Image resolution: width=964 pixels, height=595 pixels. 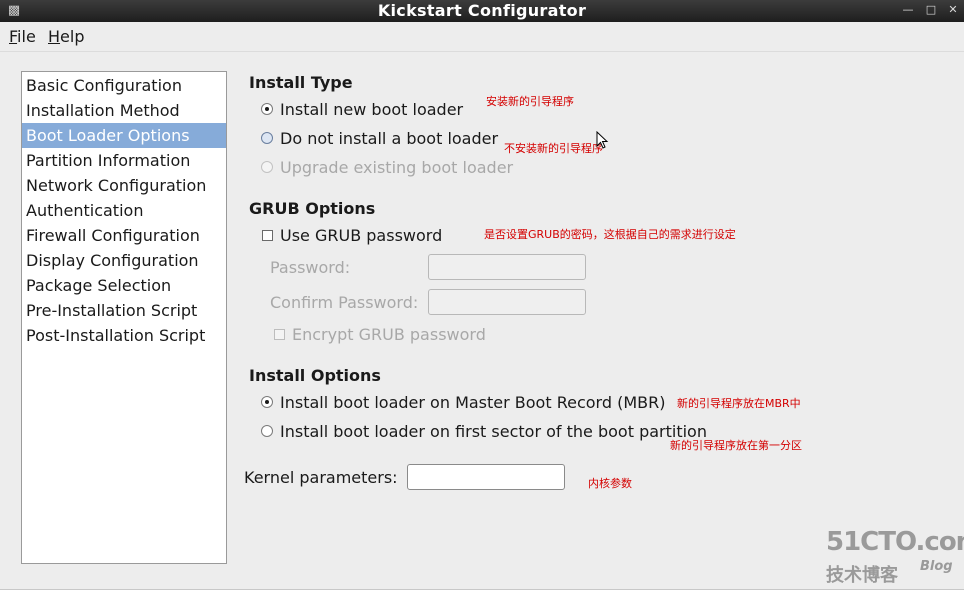 What do you see at coordinates (553, 148) in the screenshot?
I see `annotation-do-not-install: 不安装新的引导程序` at bounding box center [553, 148].